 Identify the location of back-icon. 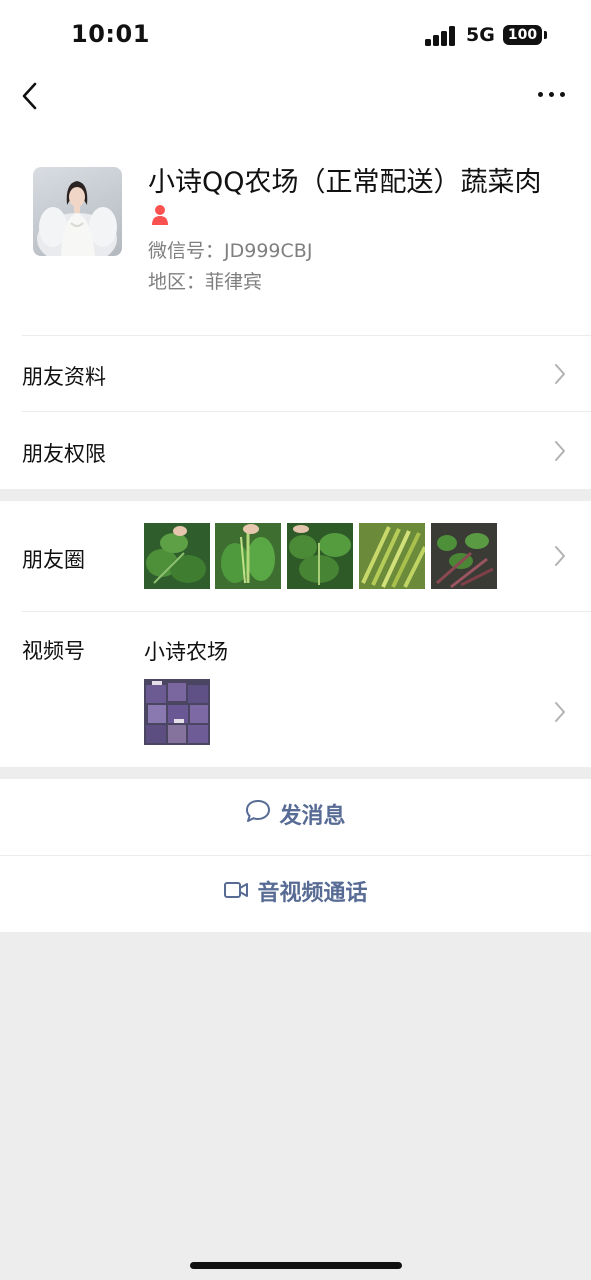
(31, 96).